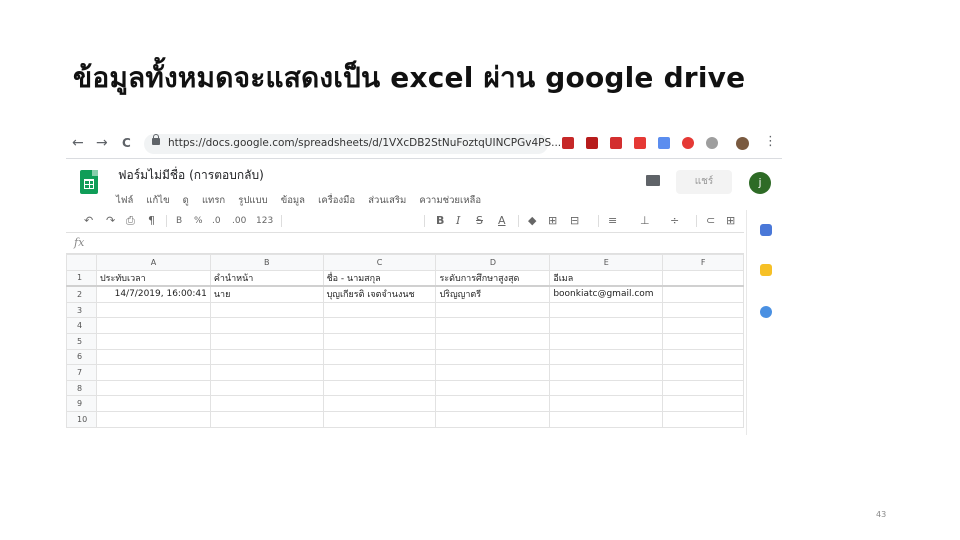 The image size is (960, 540). Describe the element at coordinates (688, 143) in the screenshot. I see `extension-shield-icon` at that location.